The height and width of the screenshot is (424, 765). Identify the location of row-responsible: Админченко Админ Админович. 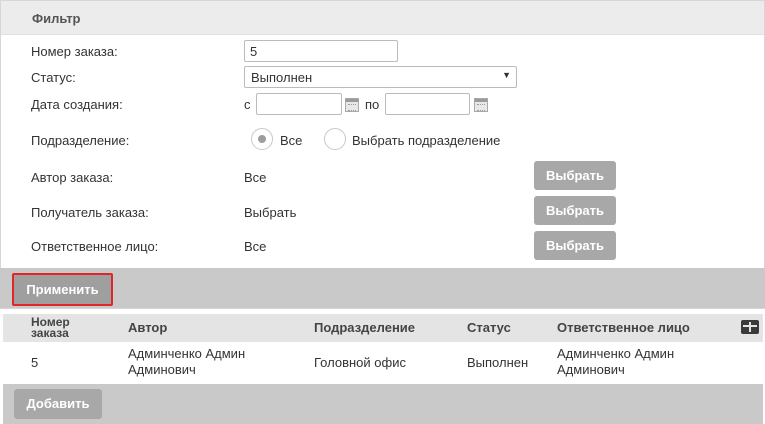
(615, 362).